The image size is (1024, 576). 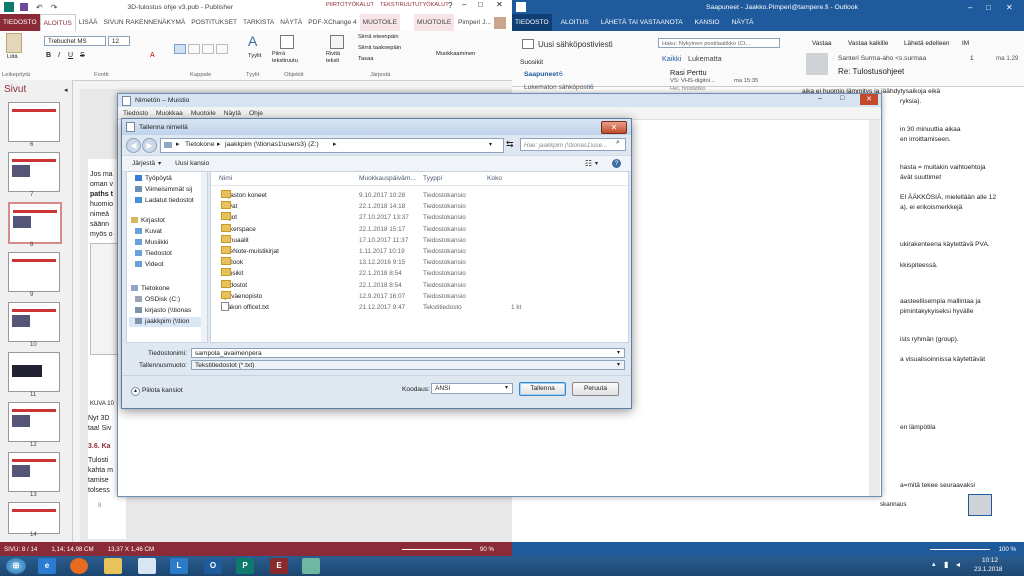 What do you see at coordinates (20, 22) in the screenshot?
I see `tab-file: TIEDOSTO` at bounding box center [20, 22].